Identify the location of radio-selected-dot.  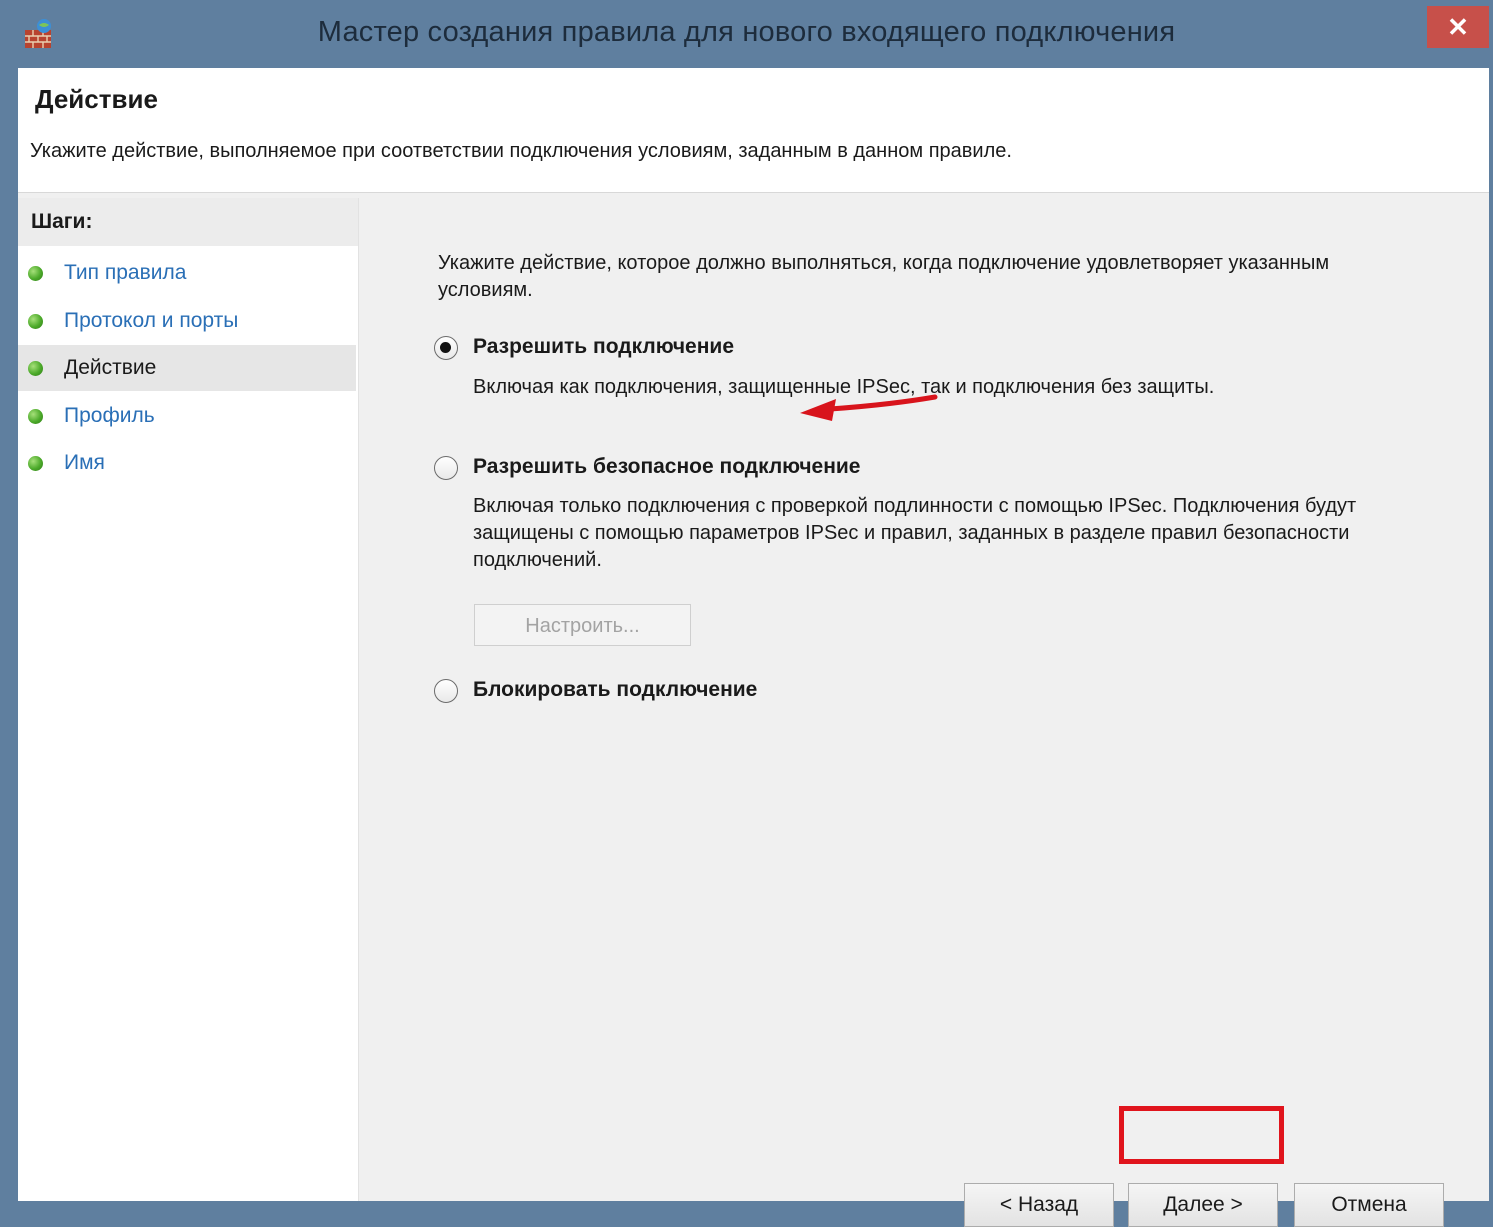
(445, 347).